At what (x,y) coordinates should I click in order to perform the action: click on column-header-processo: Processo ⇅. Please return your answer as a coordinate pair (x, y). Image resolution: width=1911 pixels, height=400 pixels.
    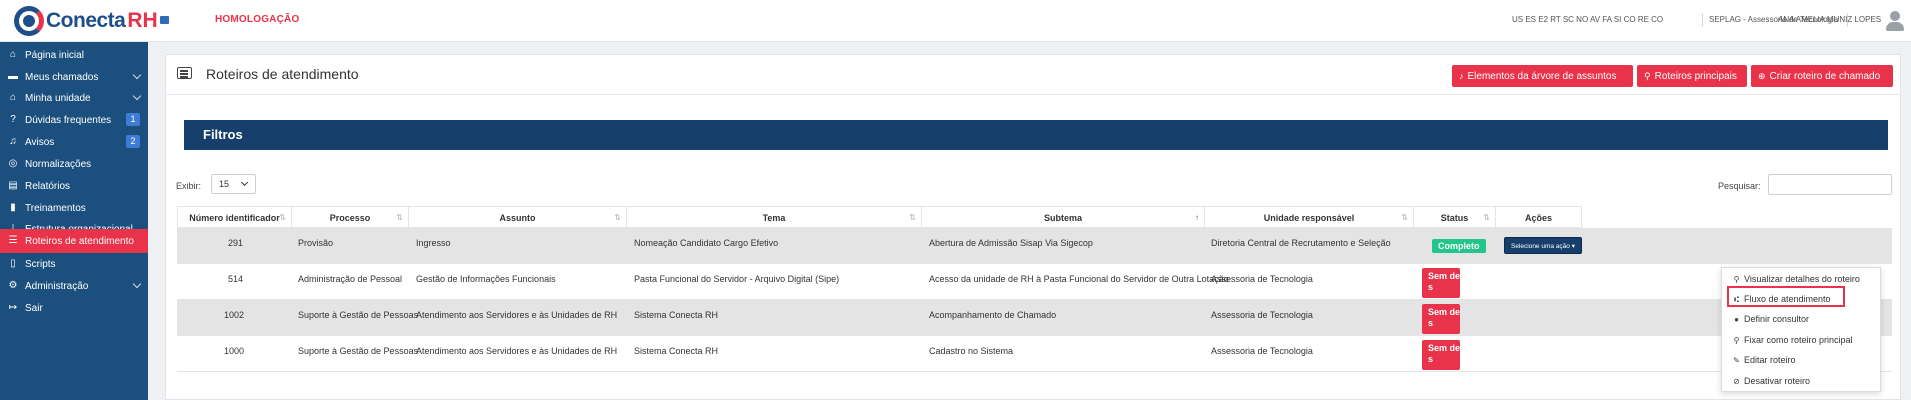
    Looking at the image, I should click on (350, 217).